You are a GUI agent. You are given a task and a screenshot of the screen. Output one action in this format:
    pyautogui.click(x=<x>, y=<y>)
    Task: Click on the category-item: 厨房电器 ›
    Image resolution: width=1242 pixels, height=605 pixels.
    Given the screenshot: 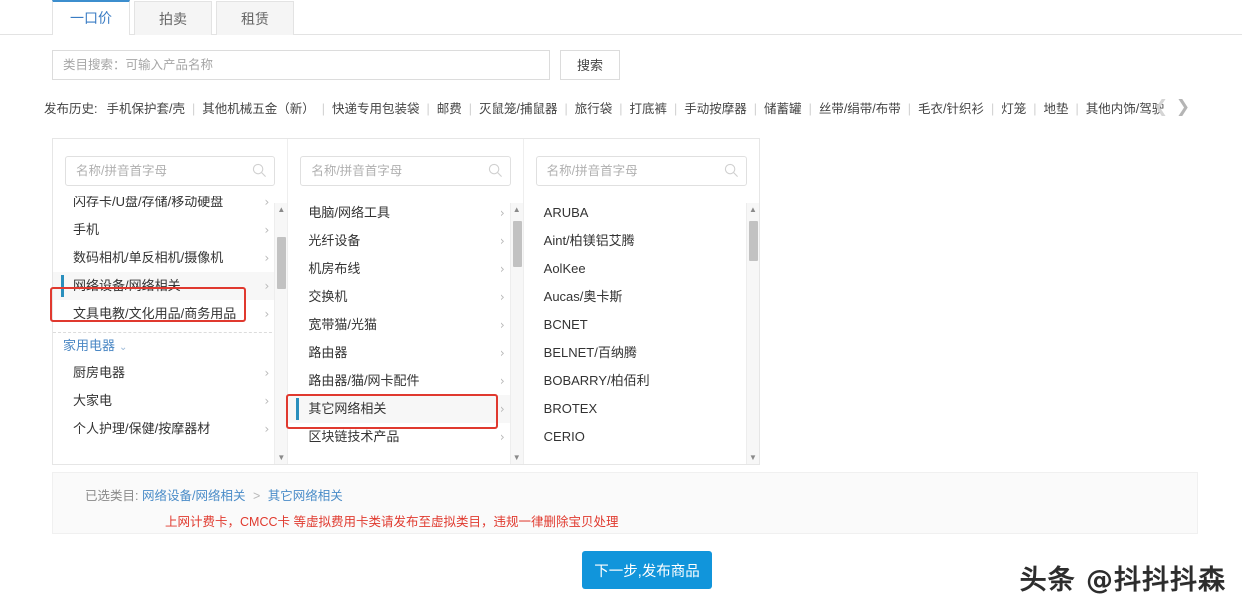 What is the action you would take?
    pyautogui.click(x=170, y=373)
    